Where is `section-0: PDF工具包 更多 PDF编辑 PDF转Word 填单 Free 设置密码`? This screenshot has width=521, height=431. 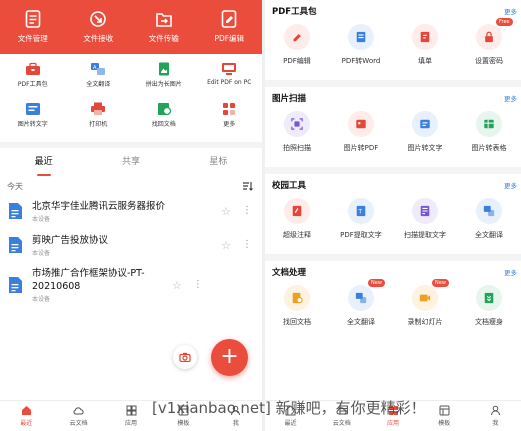
section-0: PDF工具包 更多 PDF编辑 PDF转Word 填单 Free 设置密码 is located at coordinates (393, 40).